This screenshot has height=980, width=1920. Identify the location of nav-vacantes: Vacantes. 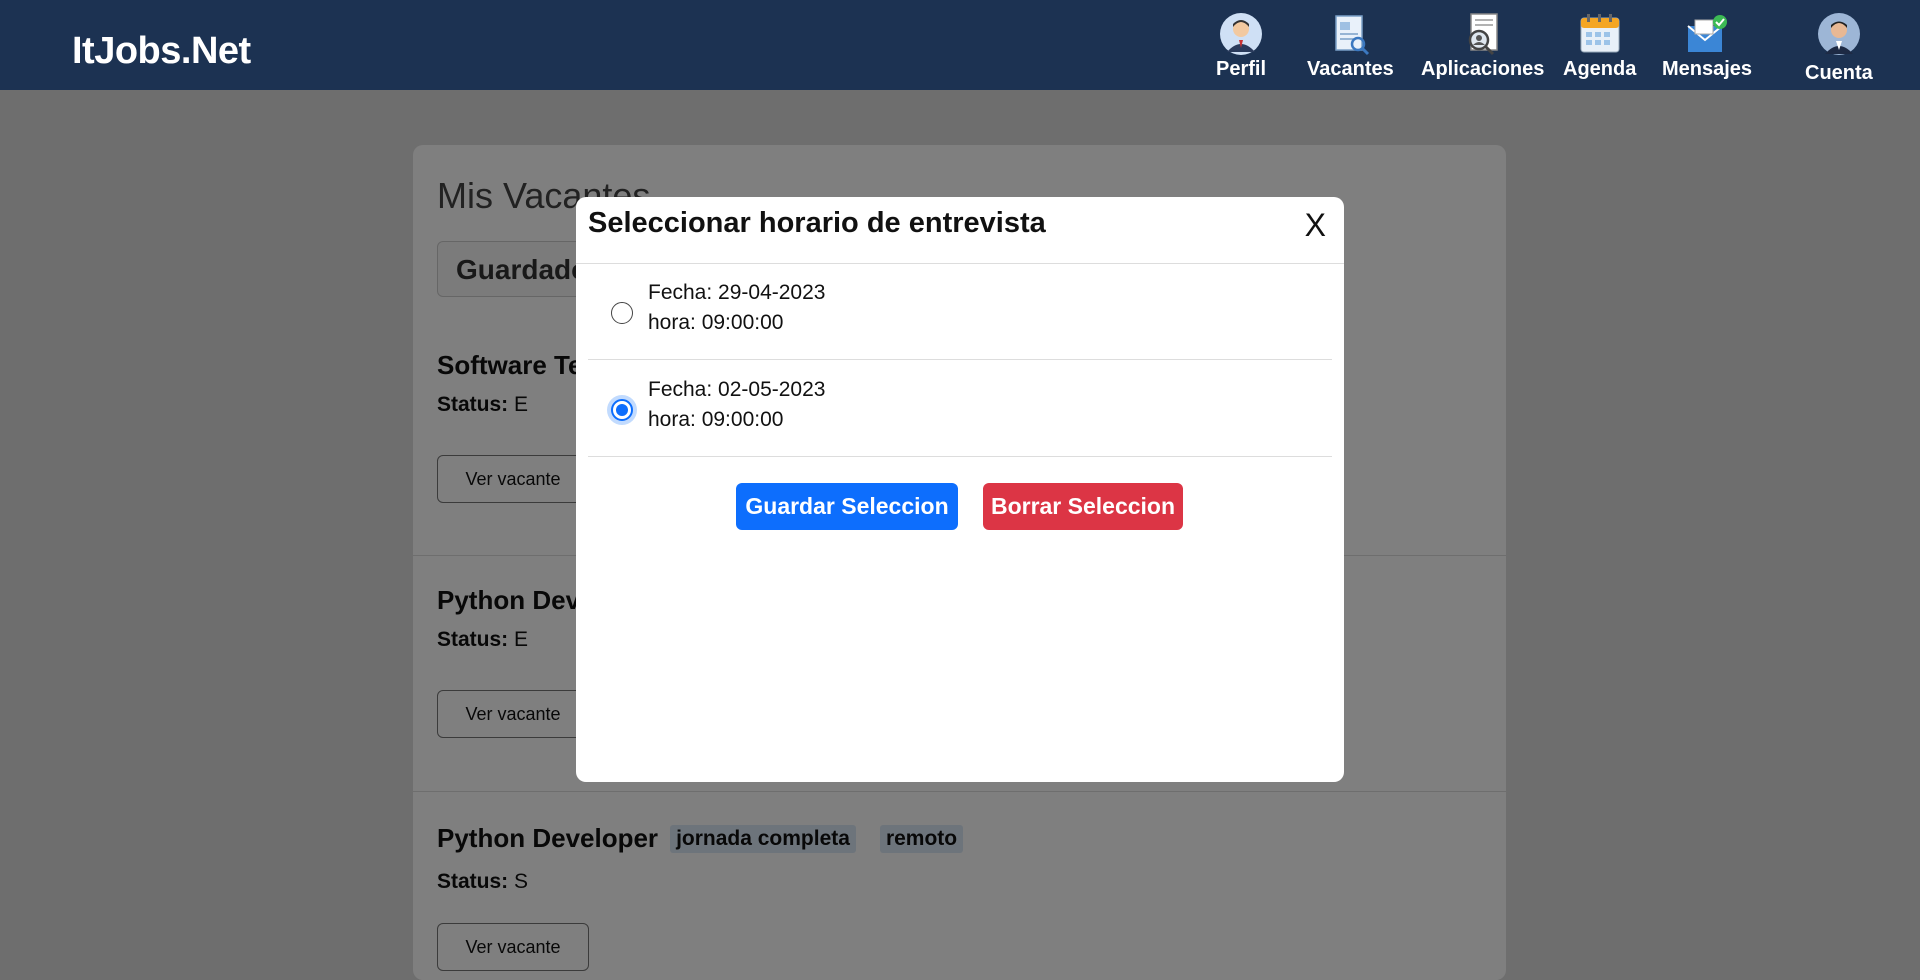
(1350, 46).